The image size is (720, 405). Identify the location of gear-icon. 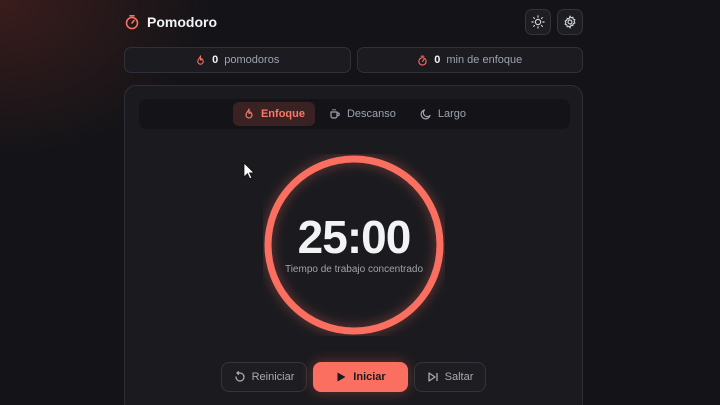
(570, 22).